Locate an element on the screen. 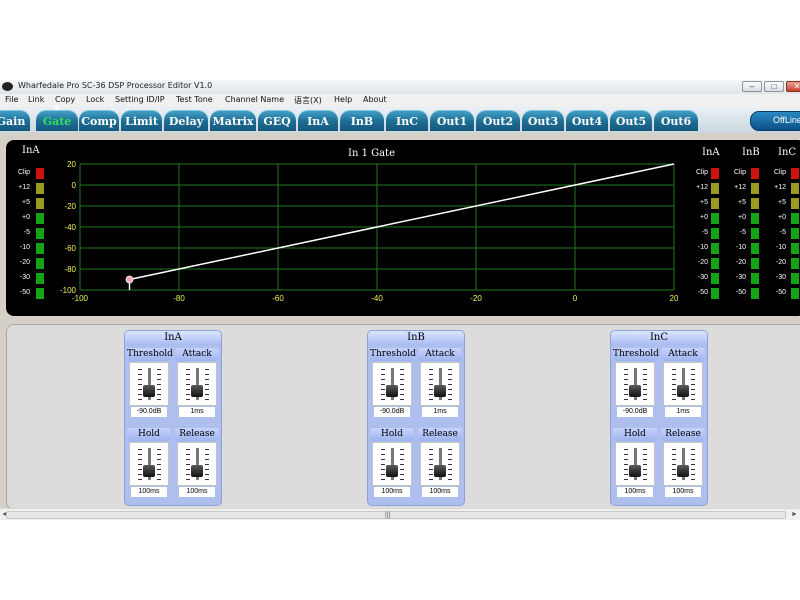  menu-link: Link is located at coordinates (36, 99).